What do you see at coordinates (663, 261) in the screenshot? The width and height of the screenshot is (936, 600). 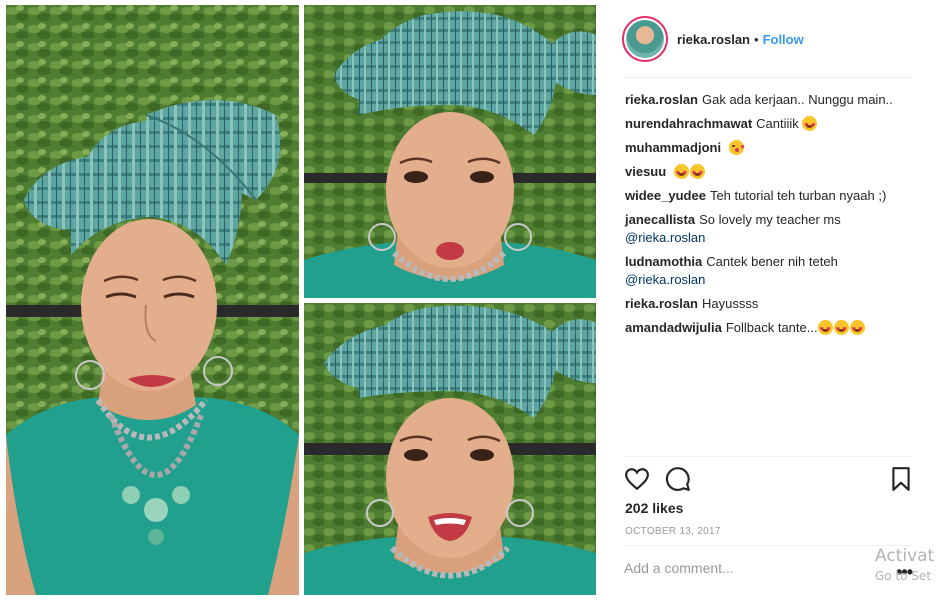 I see `comment-username: ludnamothia` at bounding box center [663, 261].